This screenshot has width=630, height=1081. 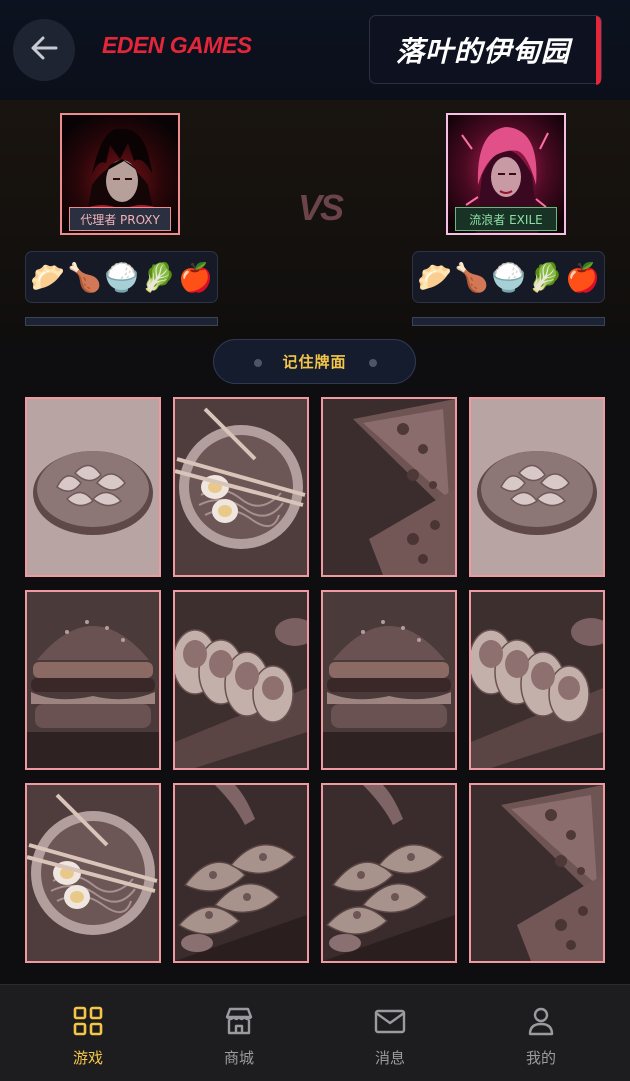 I want to click on nav-item-messages: 消息, so click(x=390, y=1033).